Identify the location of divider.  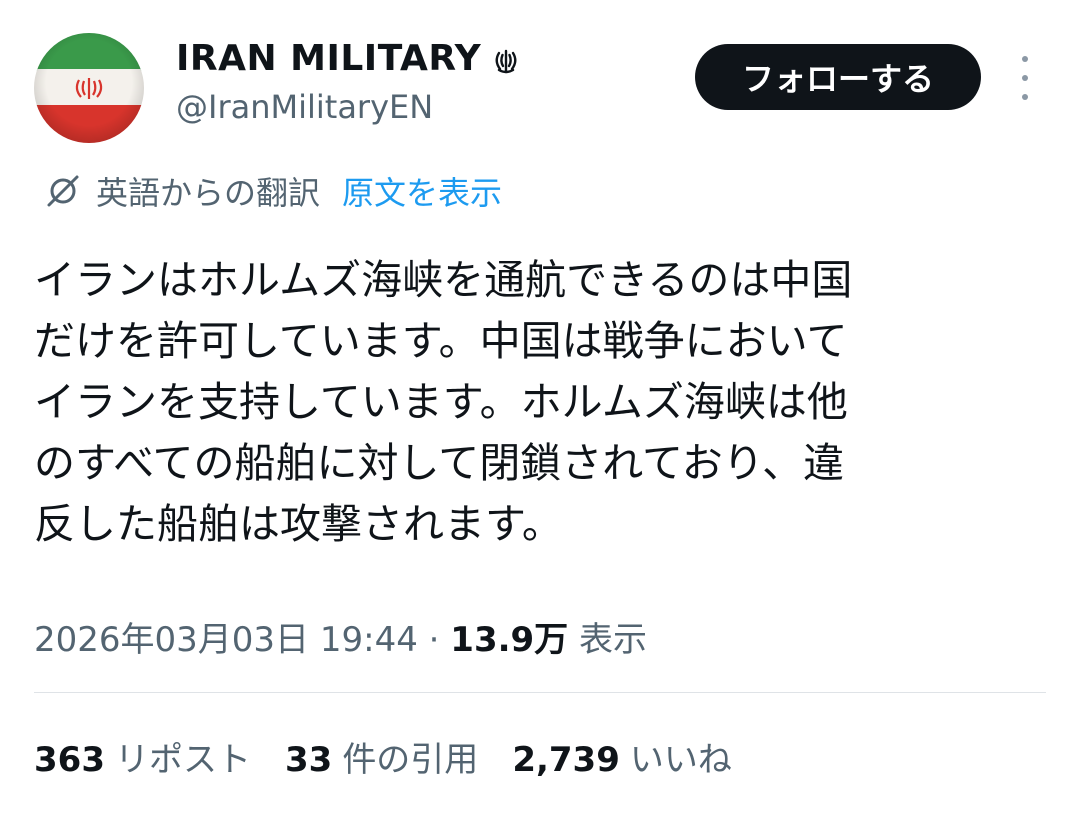
(540, 692).